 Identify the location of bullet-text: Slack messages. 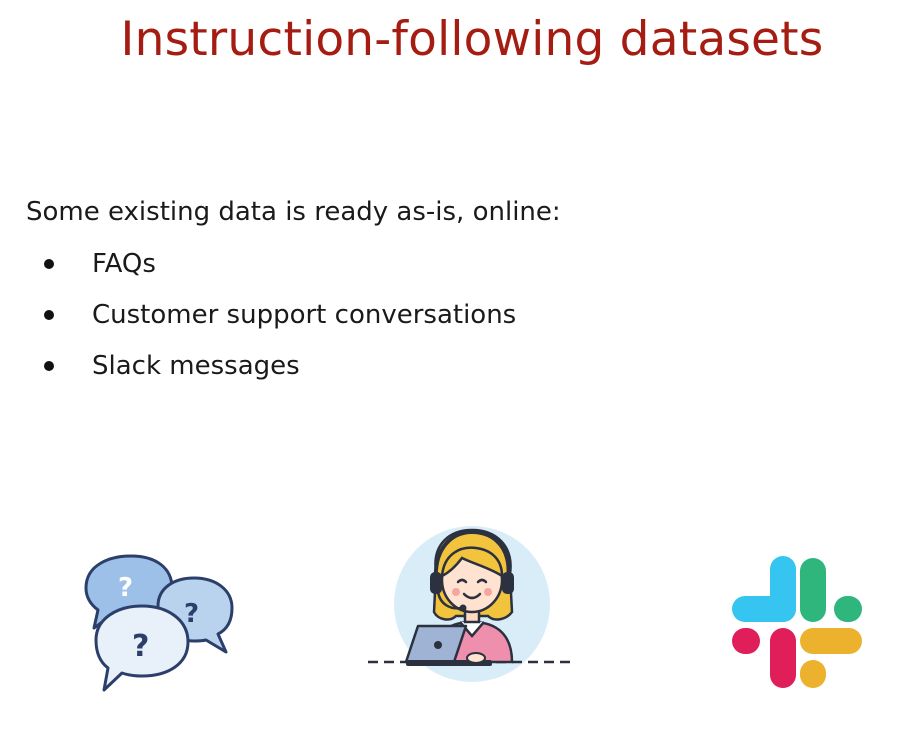
(196, 366).